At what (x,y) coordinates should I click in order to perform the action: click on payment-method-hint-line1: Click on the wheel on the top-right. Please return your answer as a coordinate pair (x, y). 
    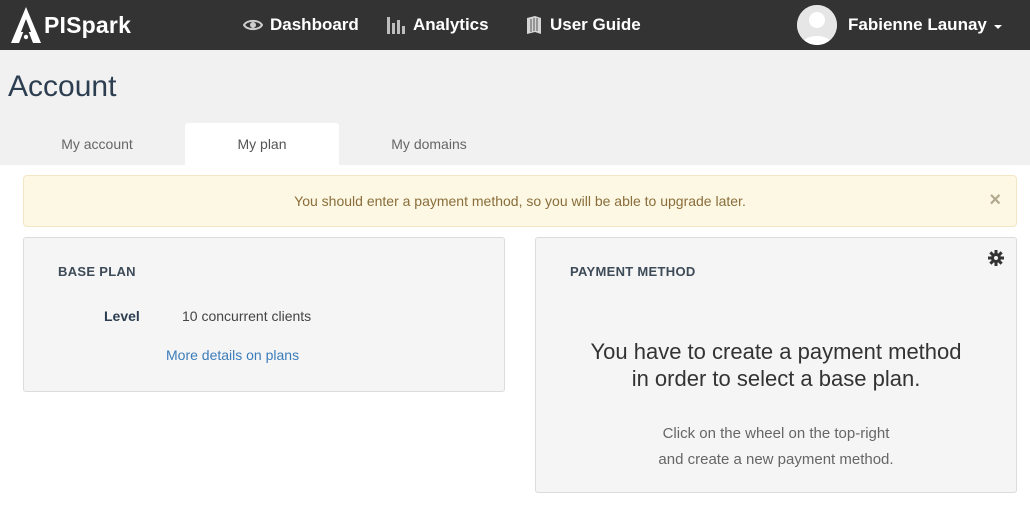
    Looking at the image, I should click on (776, 433).